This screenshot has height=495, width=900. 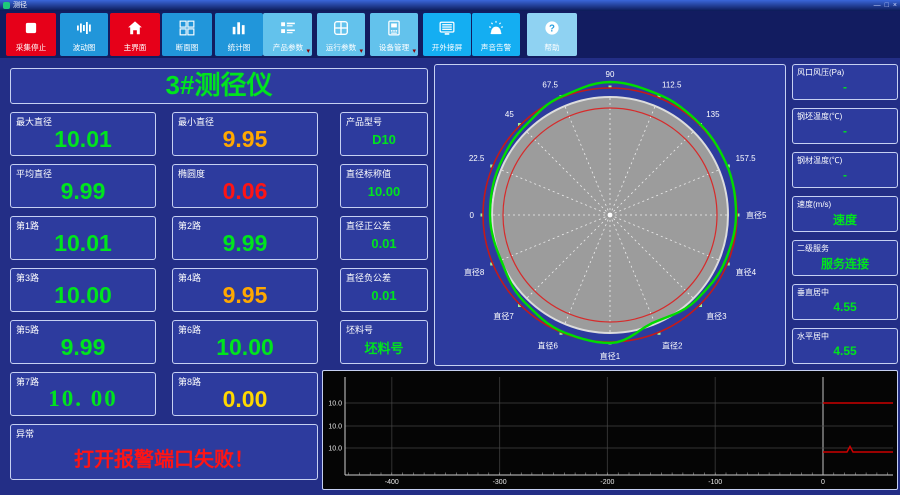 I want to click on status-box-1: 风口风压(Pa) -, so click(x=845, y=82).